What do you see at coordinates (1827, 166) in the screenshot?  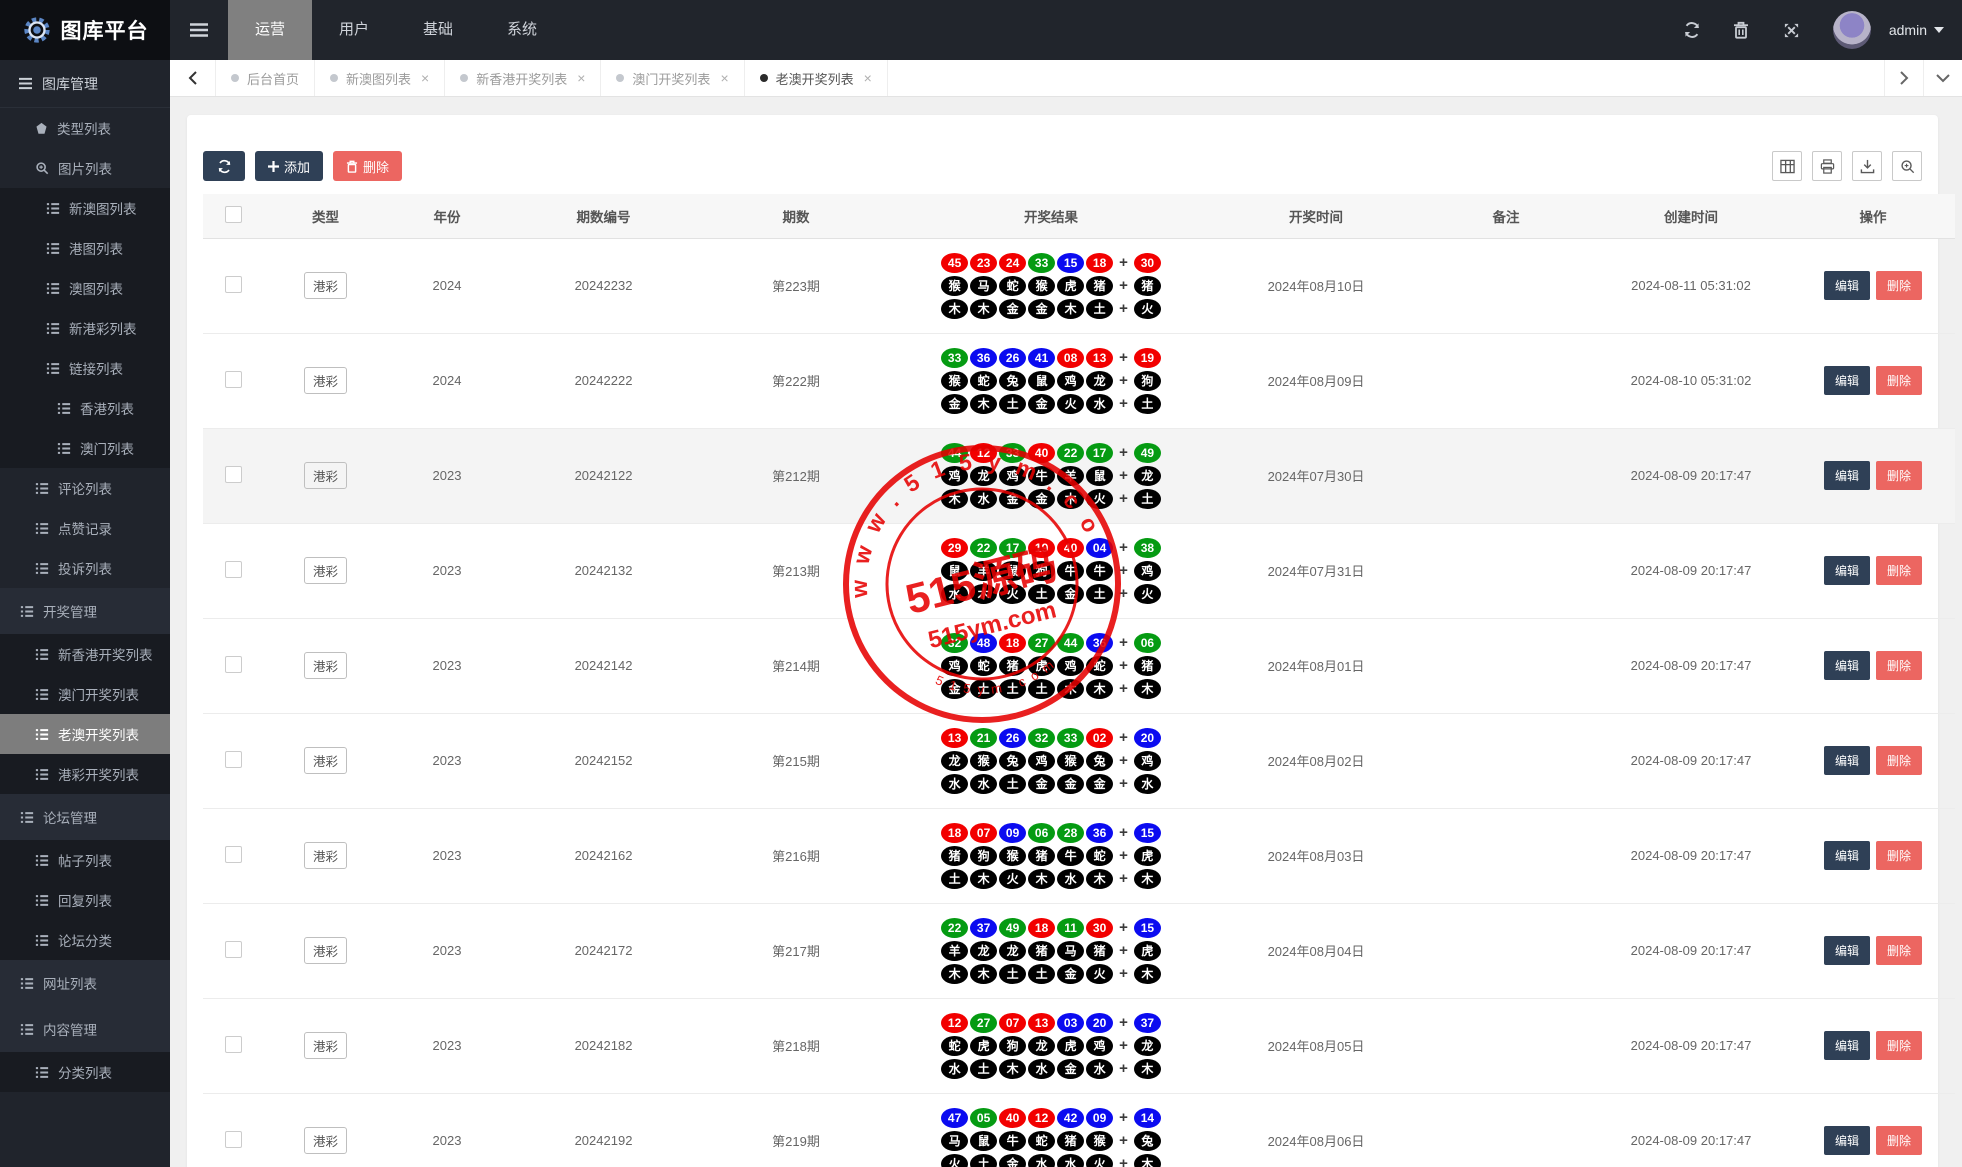 I see `print-button` at bounding box center [1827, 166].